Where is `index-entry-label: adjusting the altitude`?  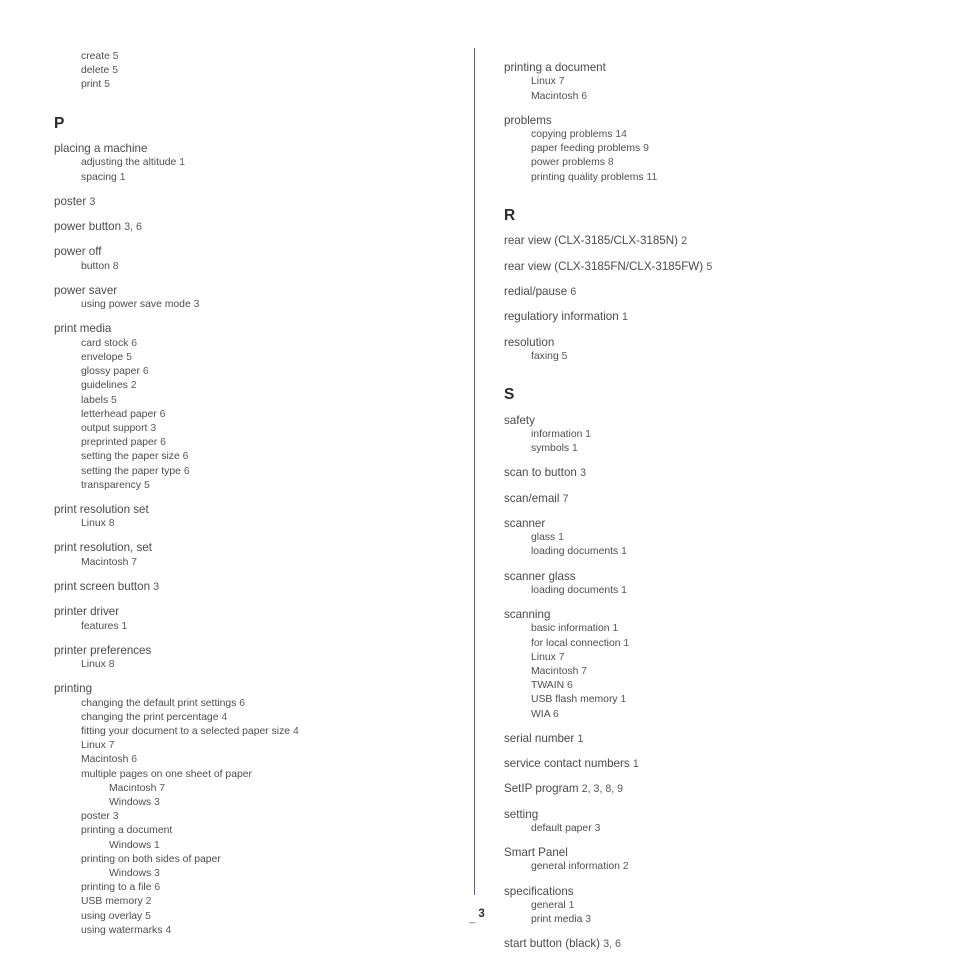 index-entry-label: adjusting the altitude is located at coordinates (129, 163).